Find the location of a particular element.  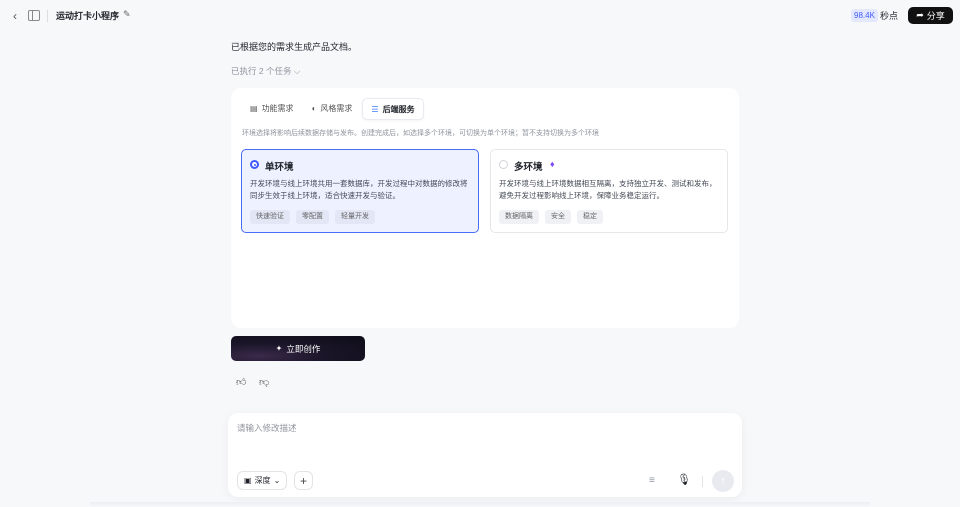

microphone-icon: 🎙︎ is located at coordinates (684, 479).